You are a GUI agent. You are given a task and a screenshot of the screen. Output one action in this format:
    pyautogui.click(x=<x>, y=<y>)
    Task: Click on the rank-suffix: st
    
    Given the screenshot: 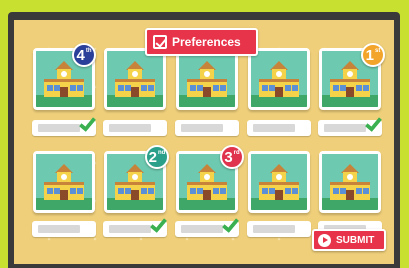 What is the action you would take?
    pyautogui.click(x=378, y=51)
    